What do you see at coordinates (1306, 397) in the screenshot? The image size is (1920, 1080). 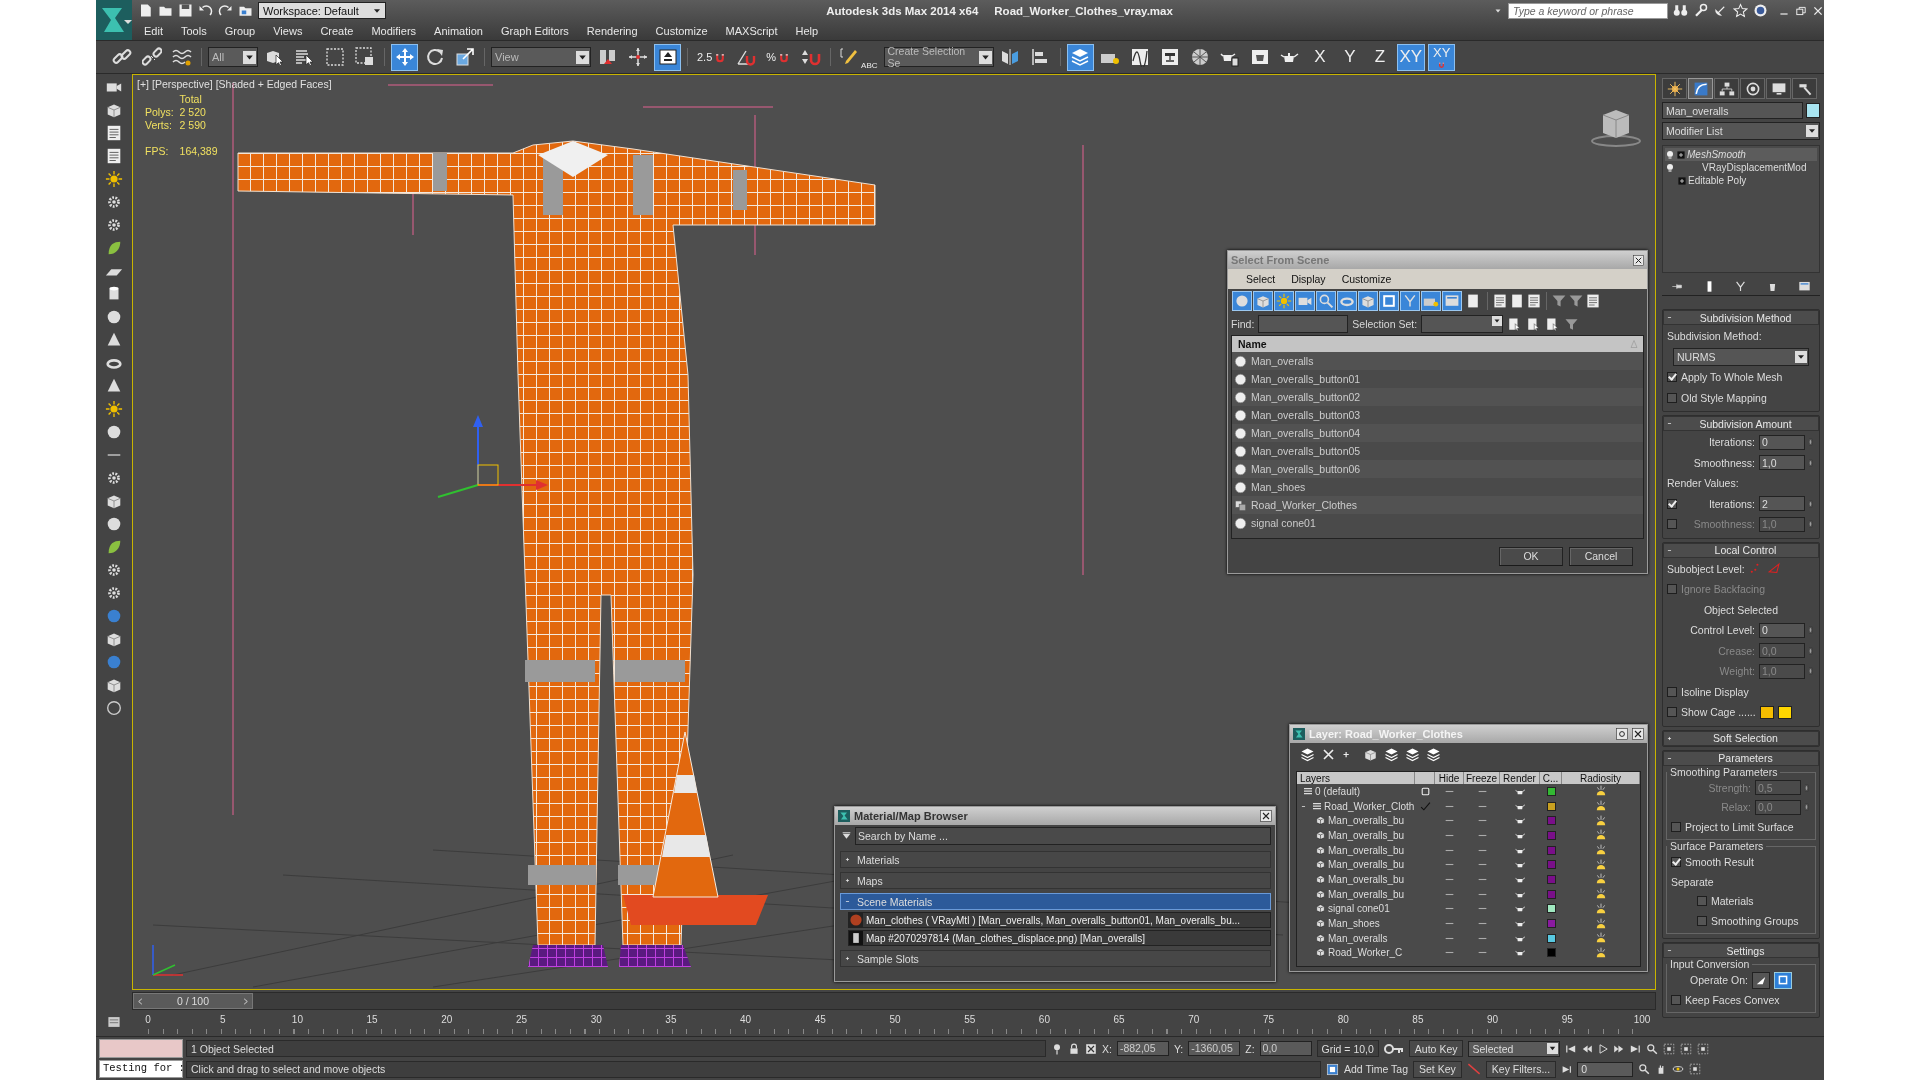 I see `object-name: Man_overalls_button02` at bounding box center [1306, 397].